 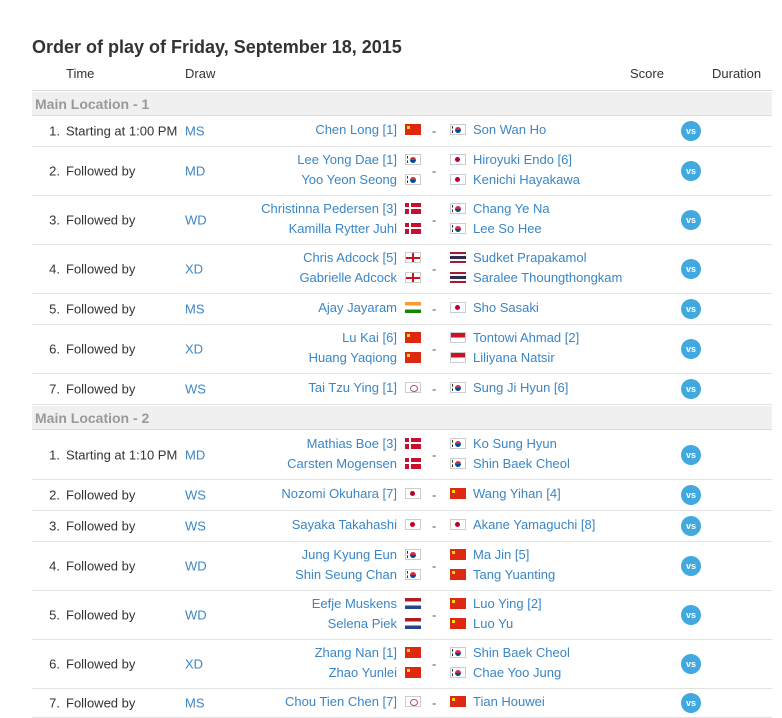 I want to click on player-name-left: Nozomi Okuhara [7], so click(x=339, y=493).